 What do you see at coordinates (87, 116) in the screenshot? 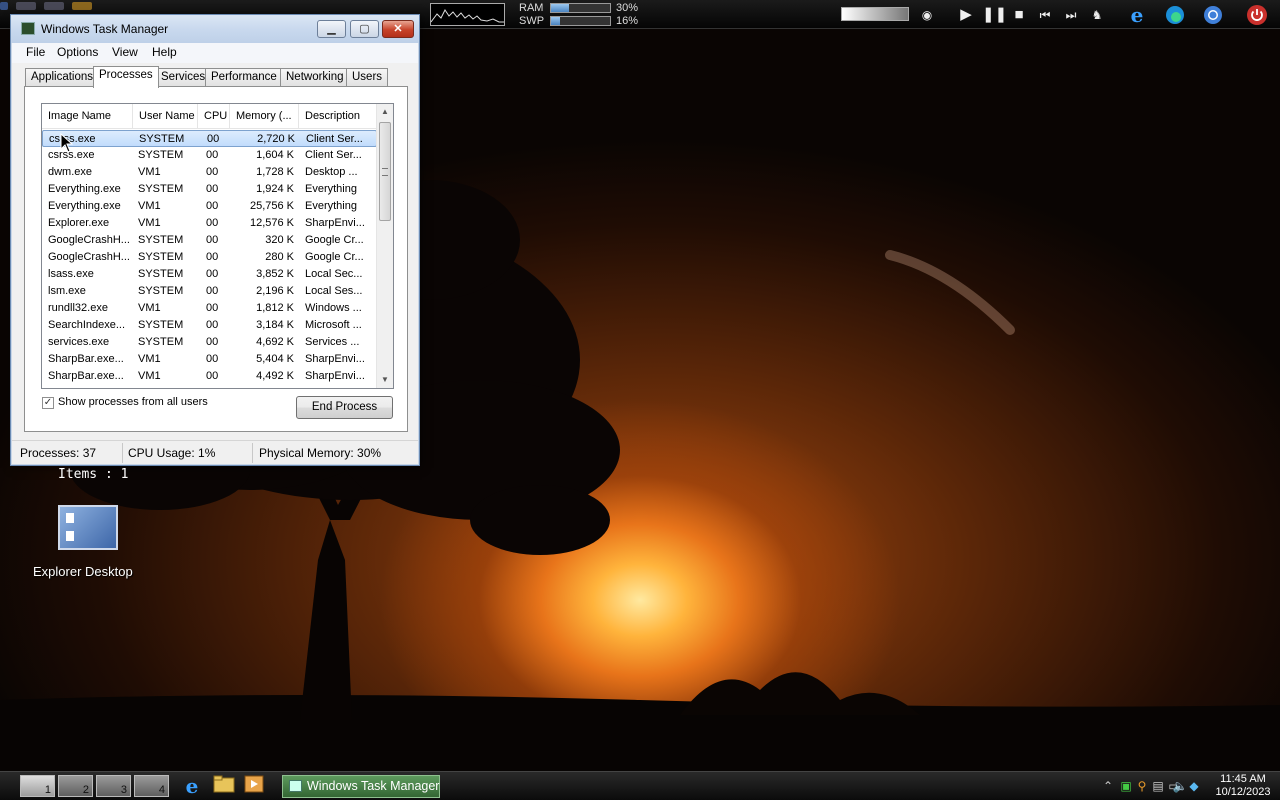
I see `column-image-name: Image Name ▲` at bounding box center [87, 116].